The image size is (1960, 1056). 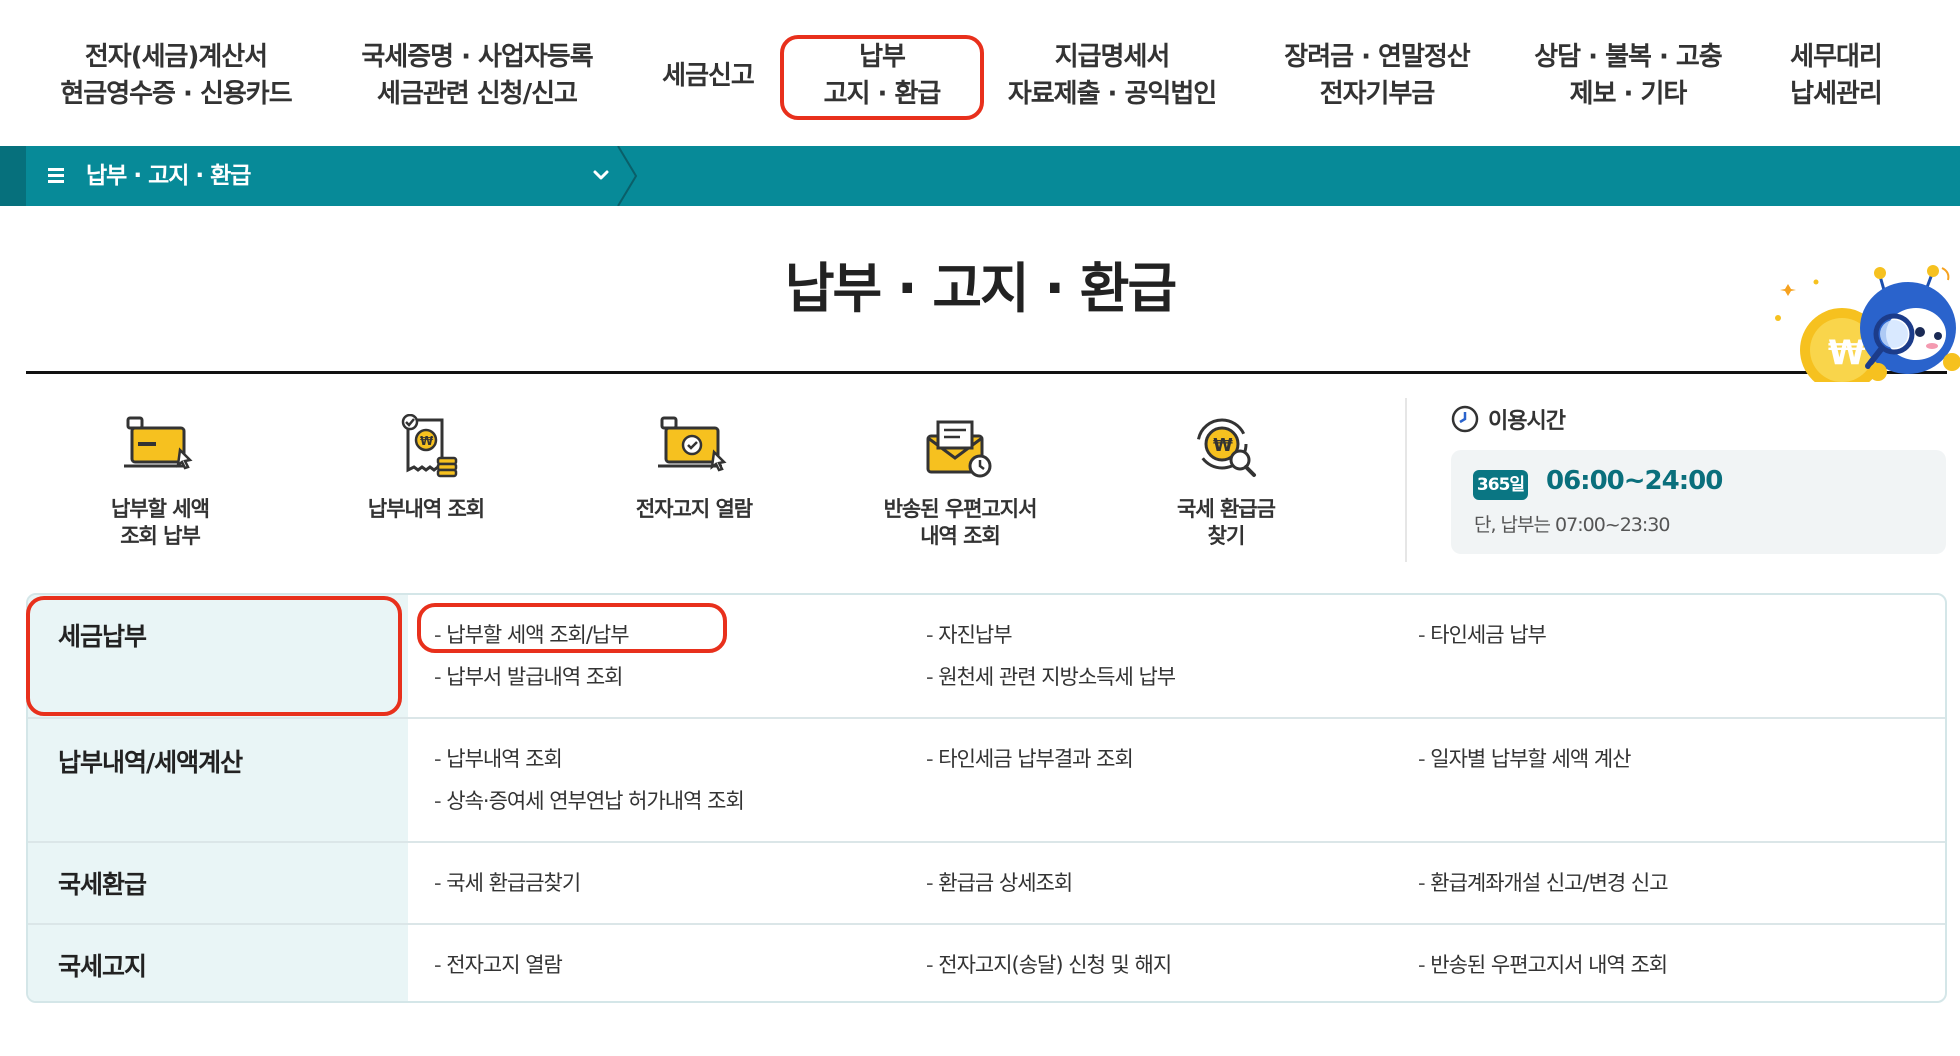 What do you see at coordinates (708, 76) in the screenshot?
I see `nav-item-tax-report: 세금신고` at bounding box center [708, 76].